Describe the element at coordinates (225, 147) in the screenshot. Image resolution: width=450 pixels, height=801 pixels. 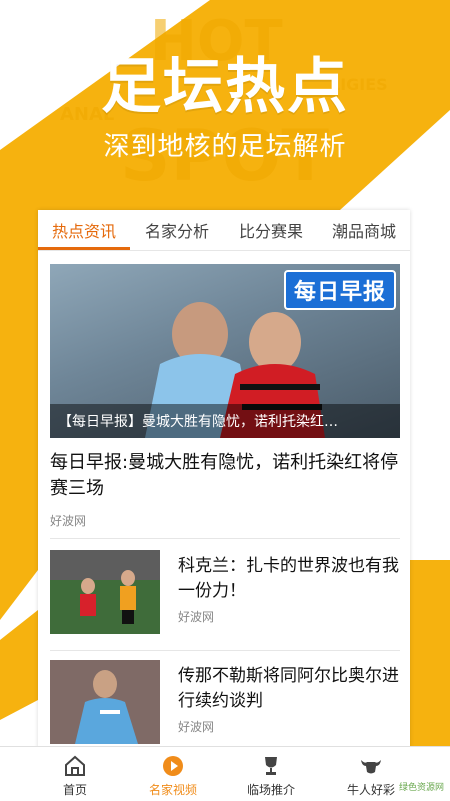
I see `hero-subtitle: 深到地核的足坛解析` at that location.